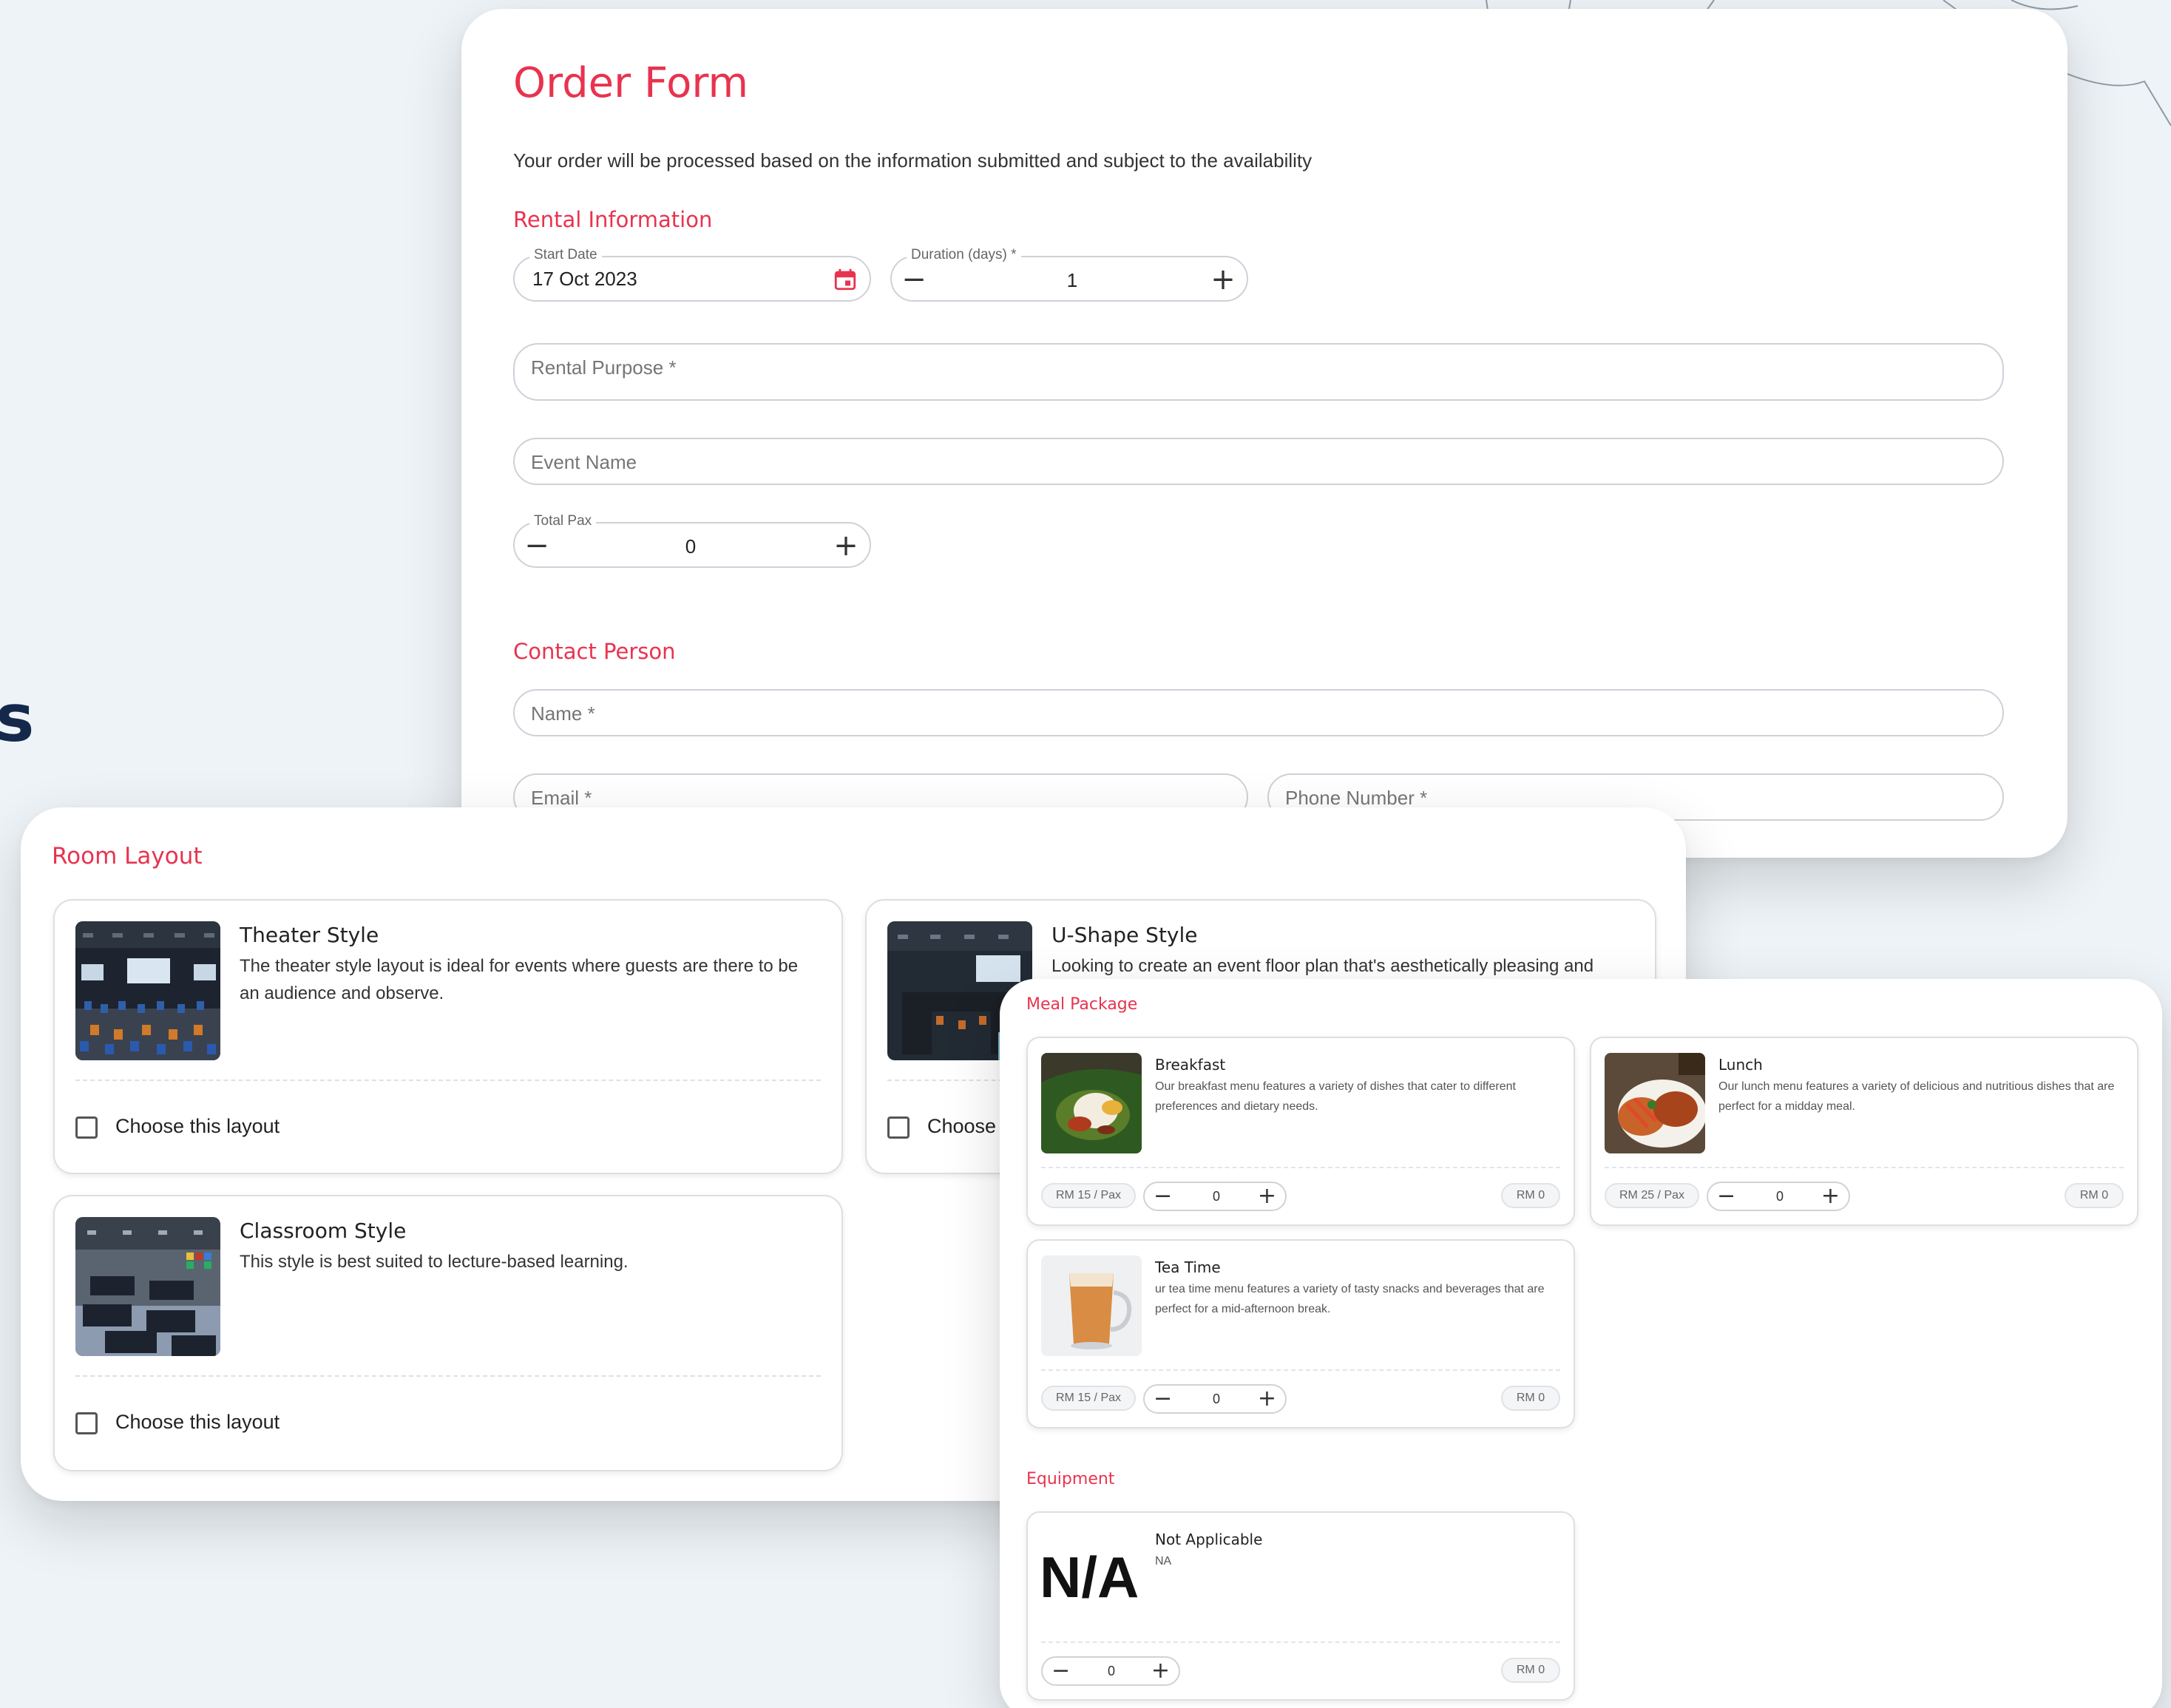 The image size is (2171, 1708). I want to click on contact-person-heading: Contact Person, so click(594, 651).